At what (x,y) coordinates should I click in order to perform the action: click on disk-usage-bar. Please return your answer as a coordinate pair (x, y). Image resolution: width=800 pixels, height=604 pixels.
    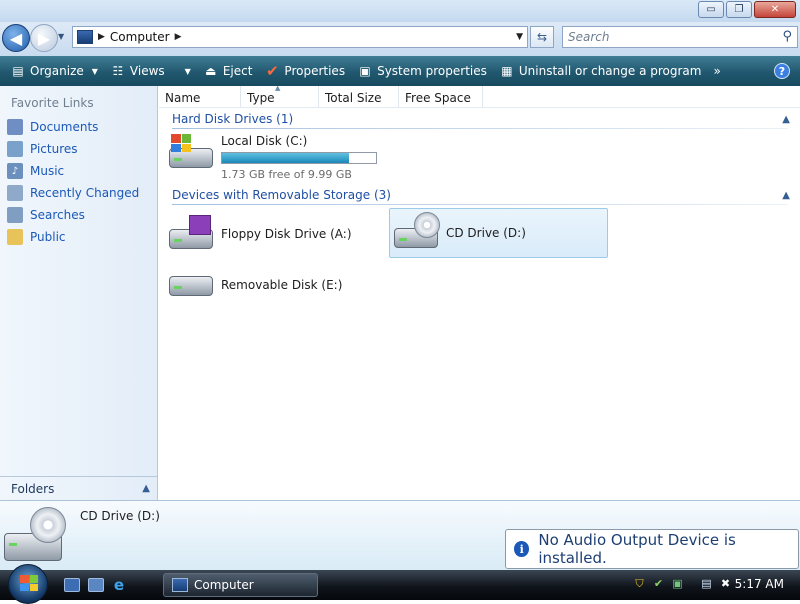
    Looking at the image, I should click on (299, 158).